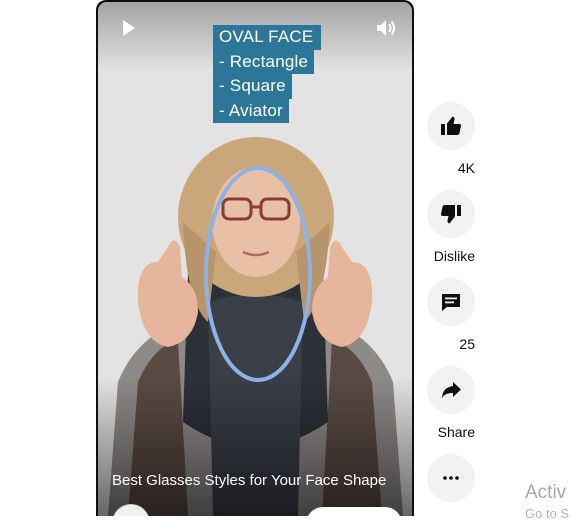 Image resolution: width=570 pixels, height=521 pixels. I want to click on video-title: Best Glasses Styles for Your Face Shape, so click(249, 480).